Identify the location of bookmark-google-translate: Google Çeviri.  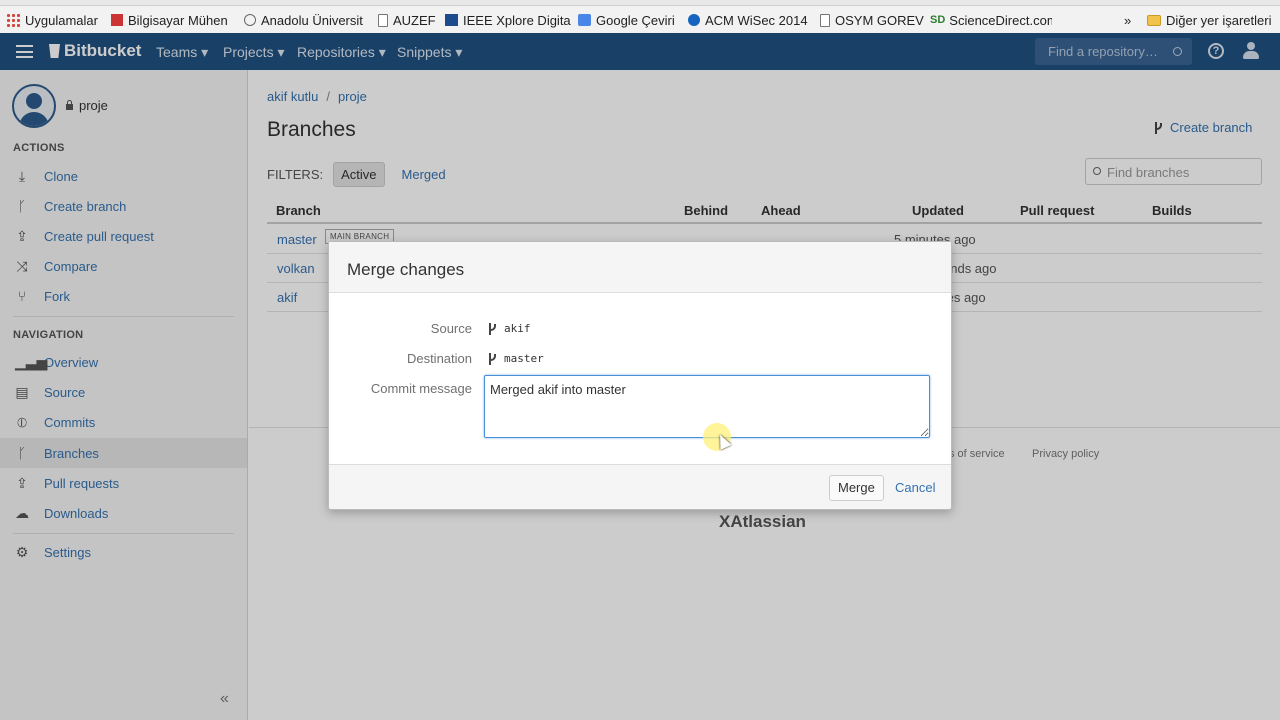
(626, 20).